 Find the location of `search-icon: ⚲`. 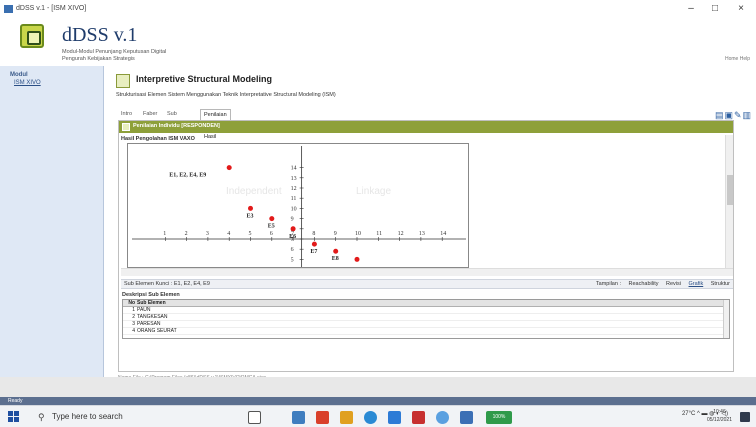

search-icon: ⚲ is located at coordinates (41, 417).